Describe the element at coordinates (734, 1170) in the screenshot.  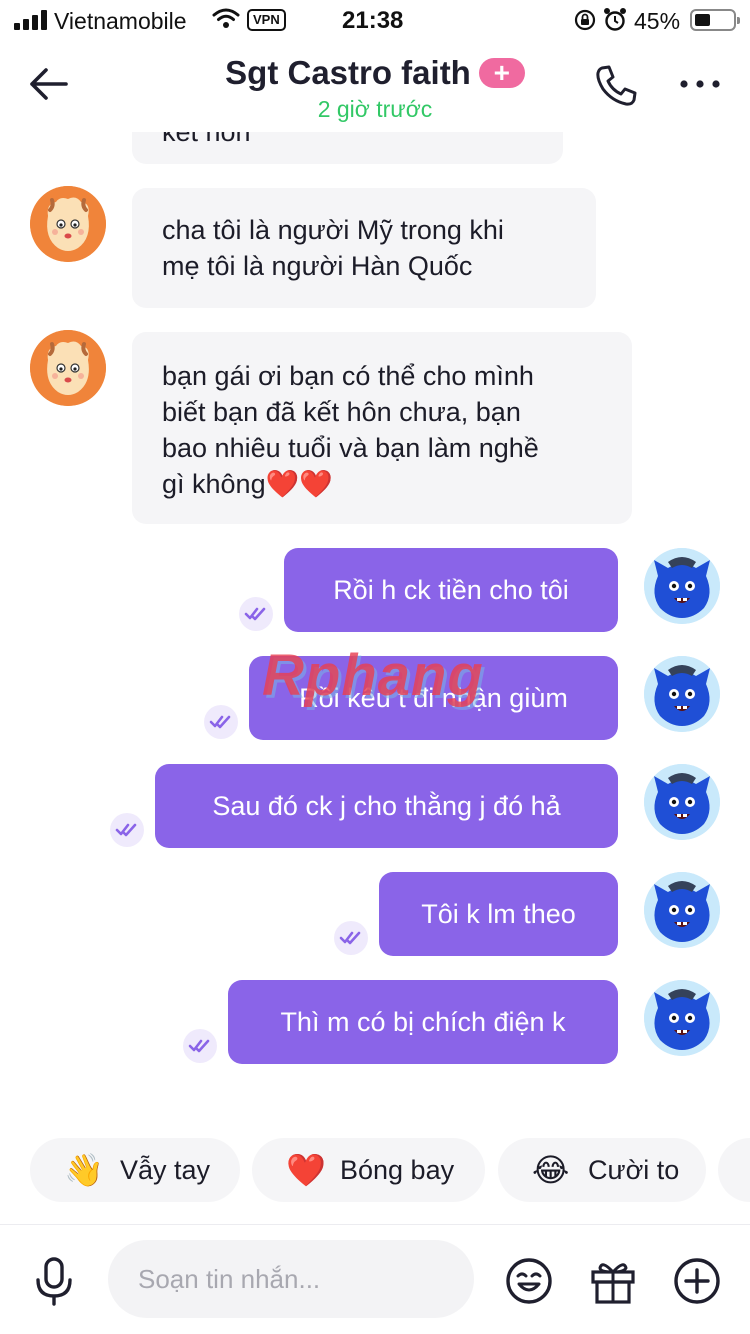
I see `quick-reply-more` at that location.